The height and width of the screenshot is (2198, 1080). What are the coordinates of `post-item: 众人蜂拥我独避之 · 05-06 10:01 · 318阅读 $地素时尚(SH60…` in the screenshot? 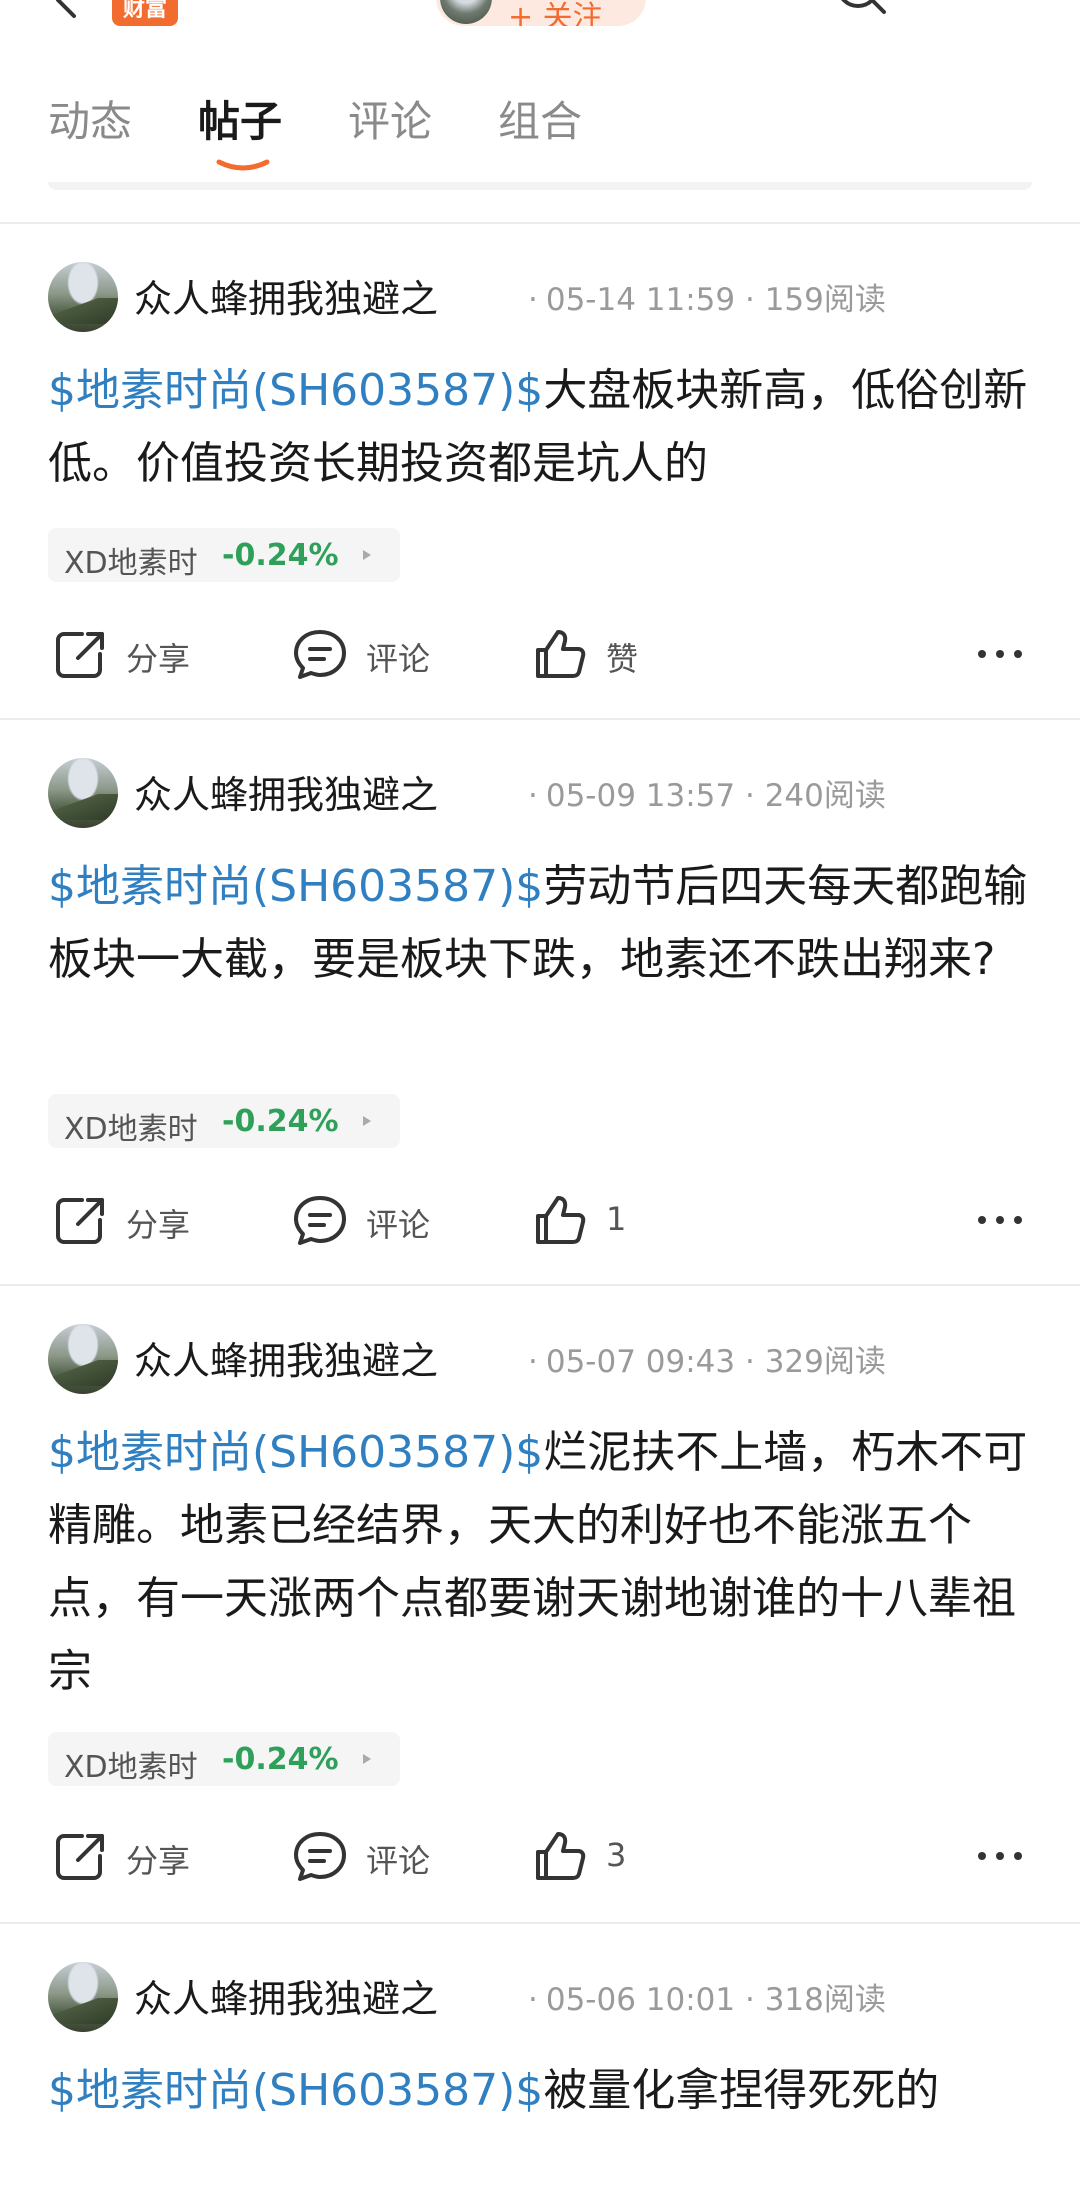 It's located at (540, 2080).